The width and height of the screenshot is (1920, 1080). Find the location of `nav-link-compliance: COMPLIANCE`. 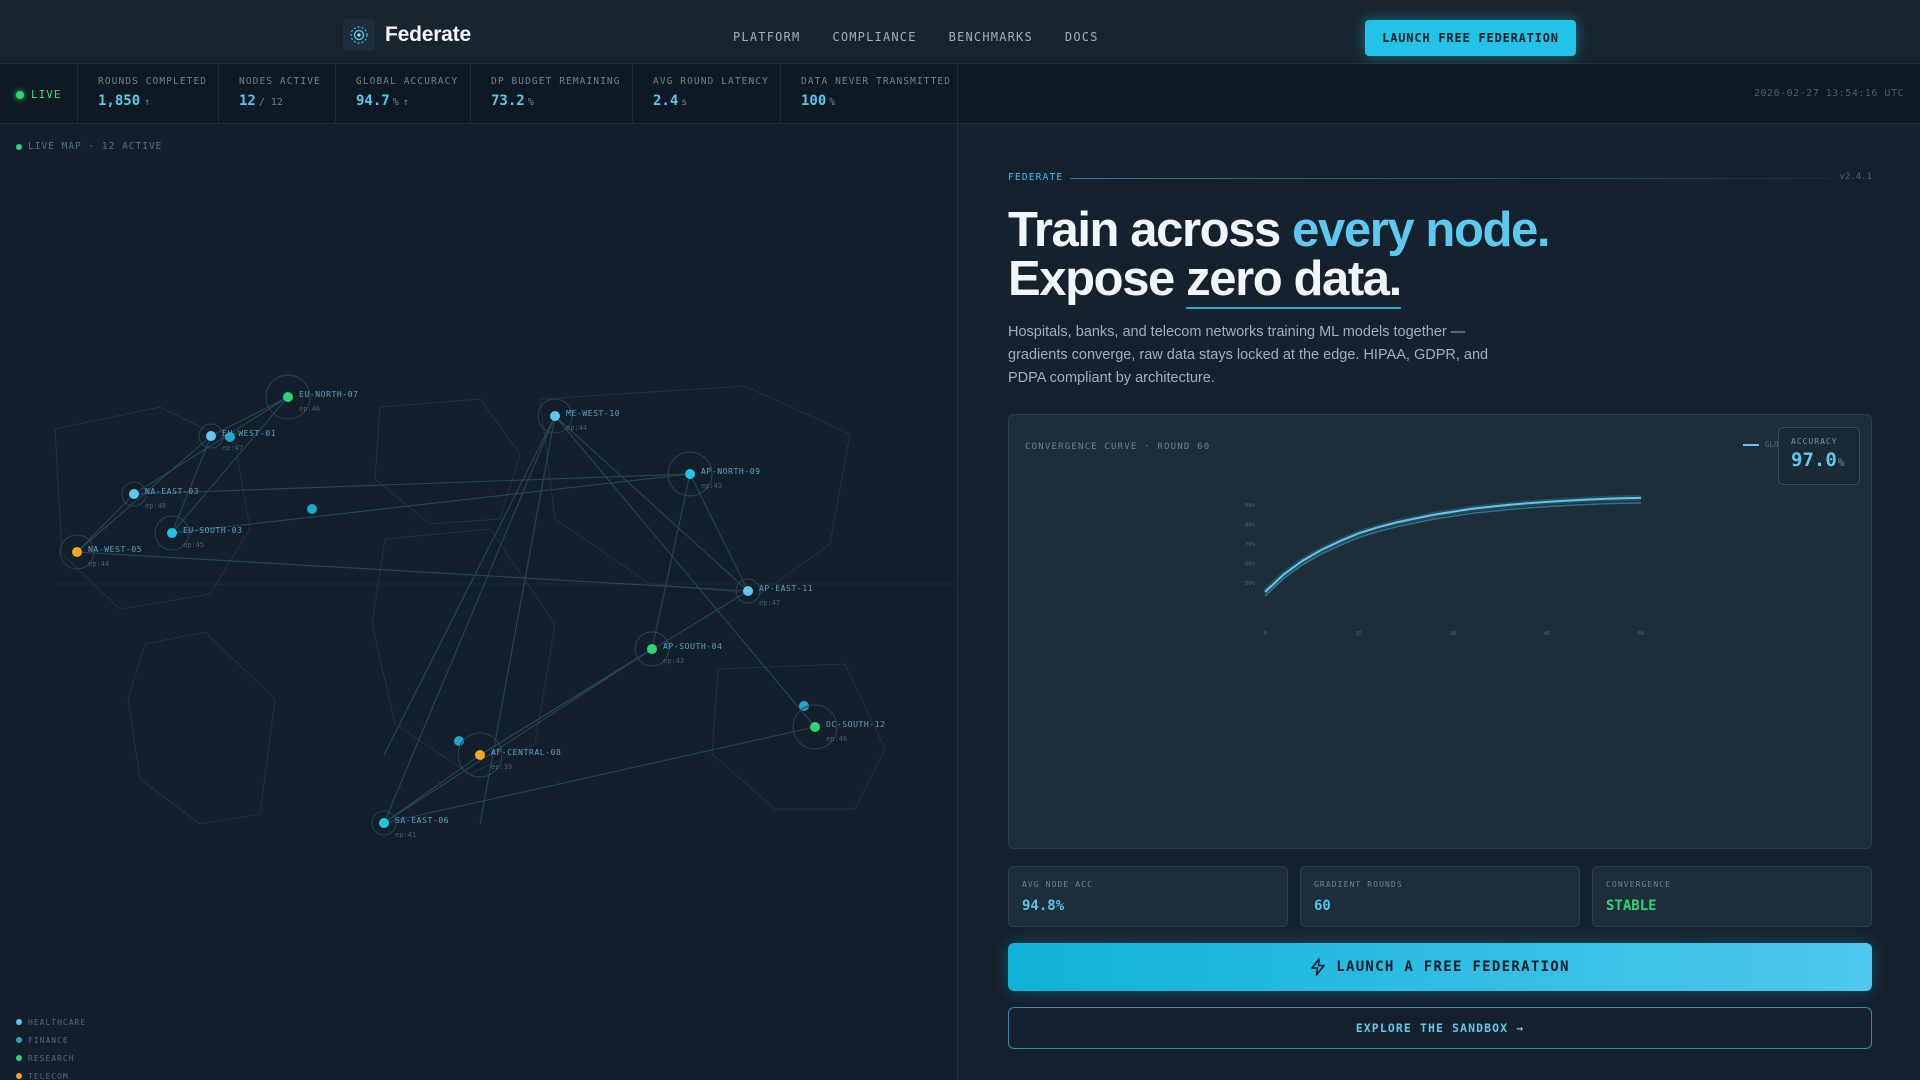

nav-link-compliance: COMPLIANCE is located at coordinates (874, 37).